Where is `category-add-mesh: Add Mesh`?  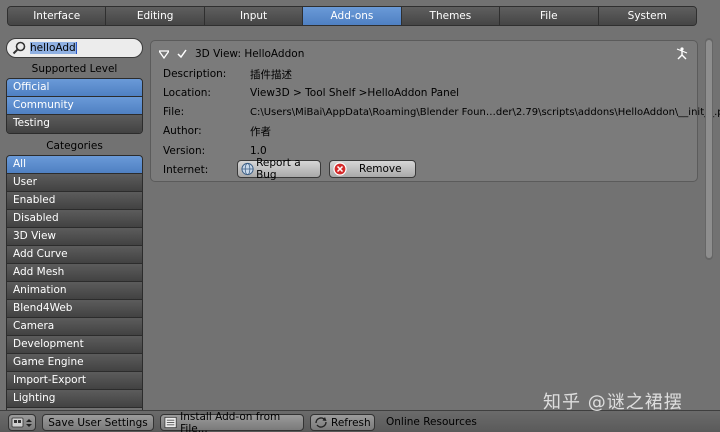
category-add-mesh: Add Mesh is located at coordinates (74, 273).